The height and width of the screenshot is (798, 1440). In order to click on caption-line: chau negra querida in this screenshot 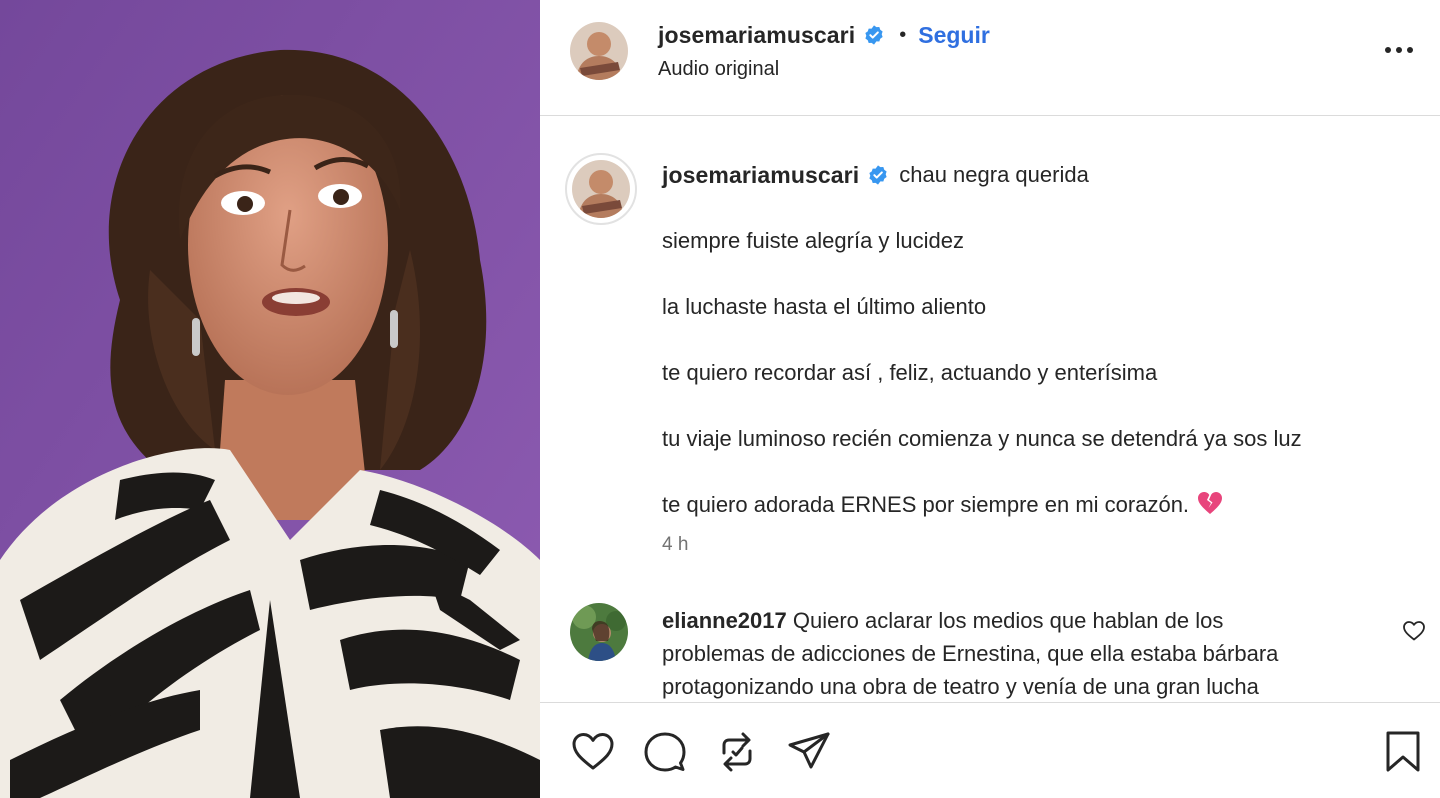, I will do `click(994, 174)`.